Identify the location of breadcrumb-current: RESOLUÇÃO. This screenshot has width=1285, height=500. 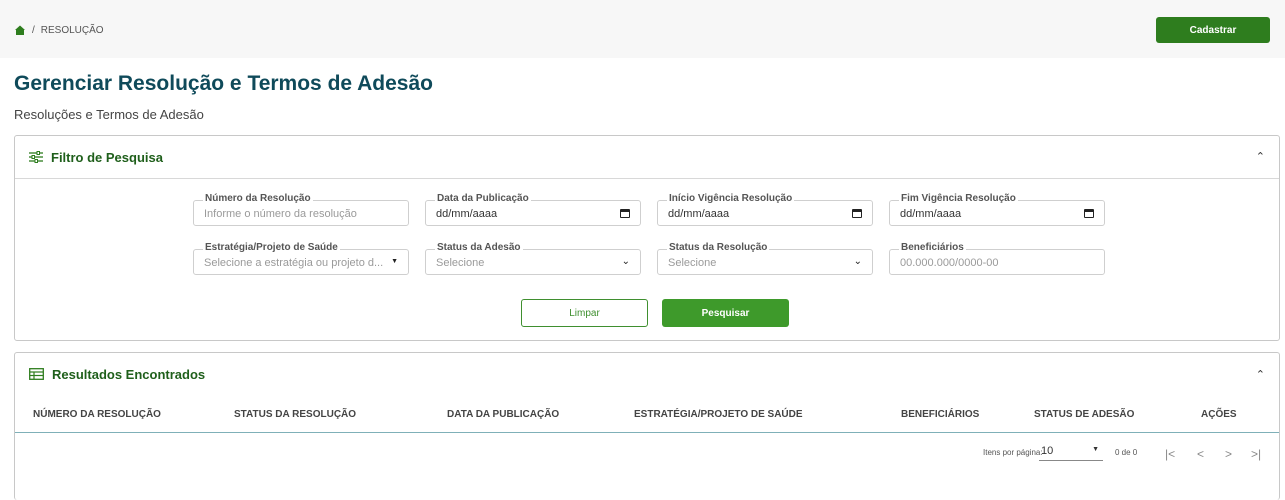
(72, 30).